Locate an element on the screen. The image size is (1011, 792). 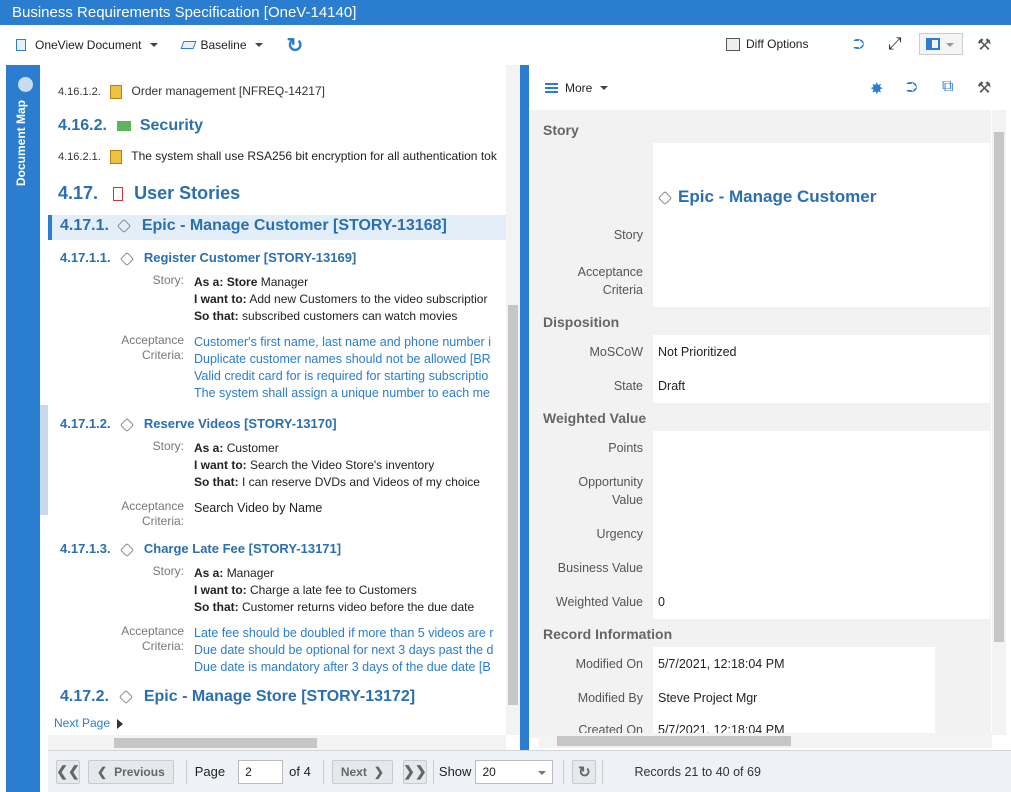
last-page-button: ❯❯ is located at coordinates (414, 771).